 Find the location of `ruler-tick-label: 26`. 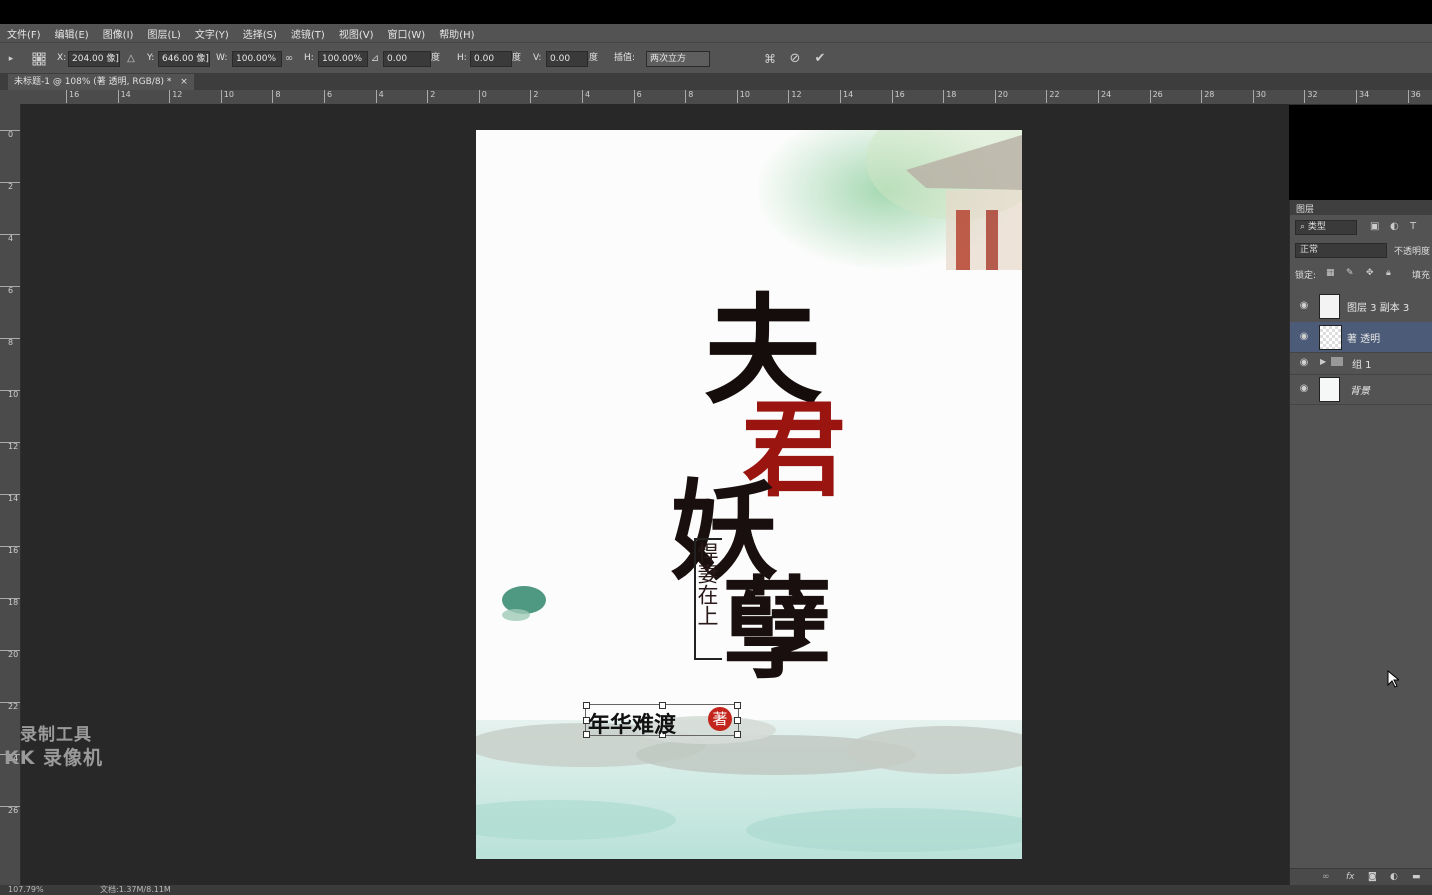

ruler-tick-label: 26 is located at coordinates (1156, 96).